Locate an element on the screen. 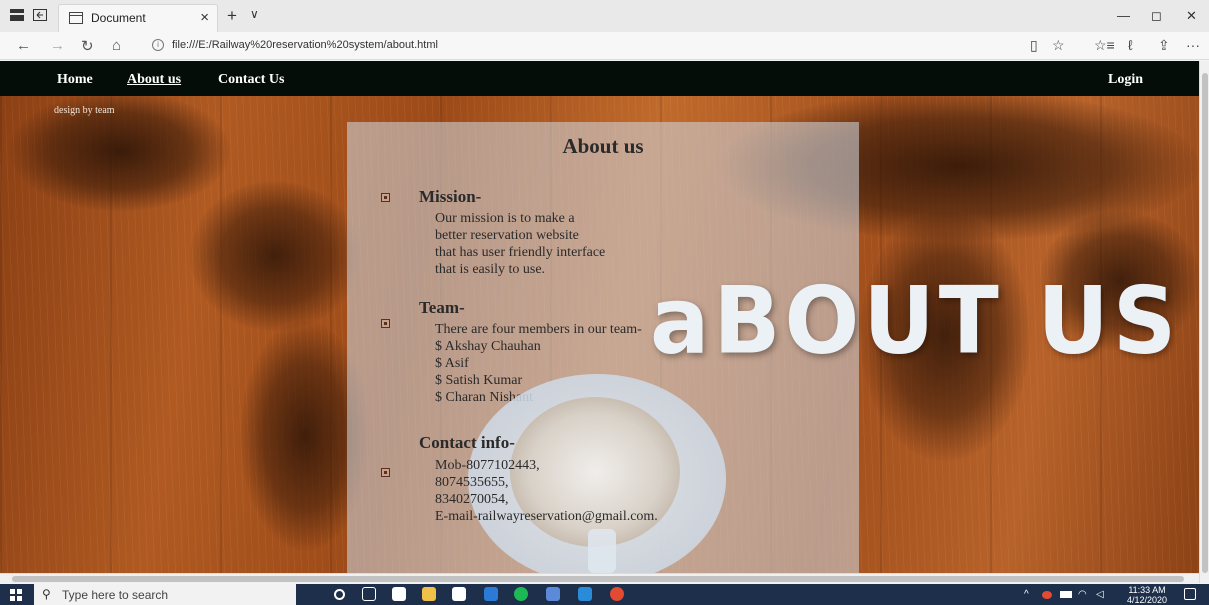 The width and height of the screenshot is (1209, 605). taskbar-search-box: ⚲ Type here to search is located at coordinates (165, 594).